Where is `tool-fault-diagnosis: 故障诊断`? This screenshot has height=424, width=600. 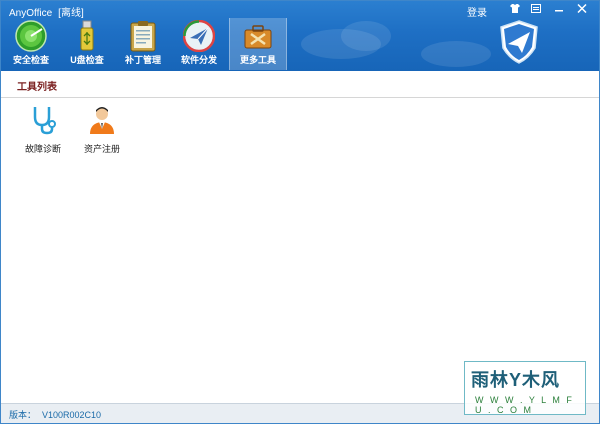
tool-fault-diagnosis: 故障诊断 is located at coordinates (43, 130).